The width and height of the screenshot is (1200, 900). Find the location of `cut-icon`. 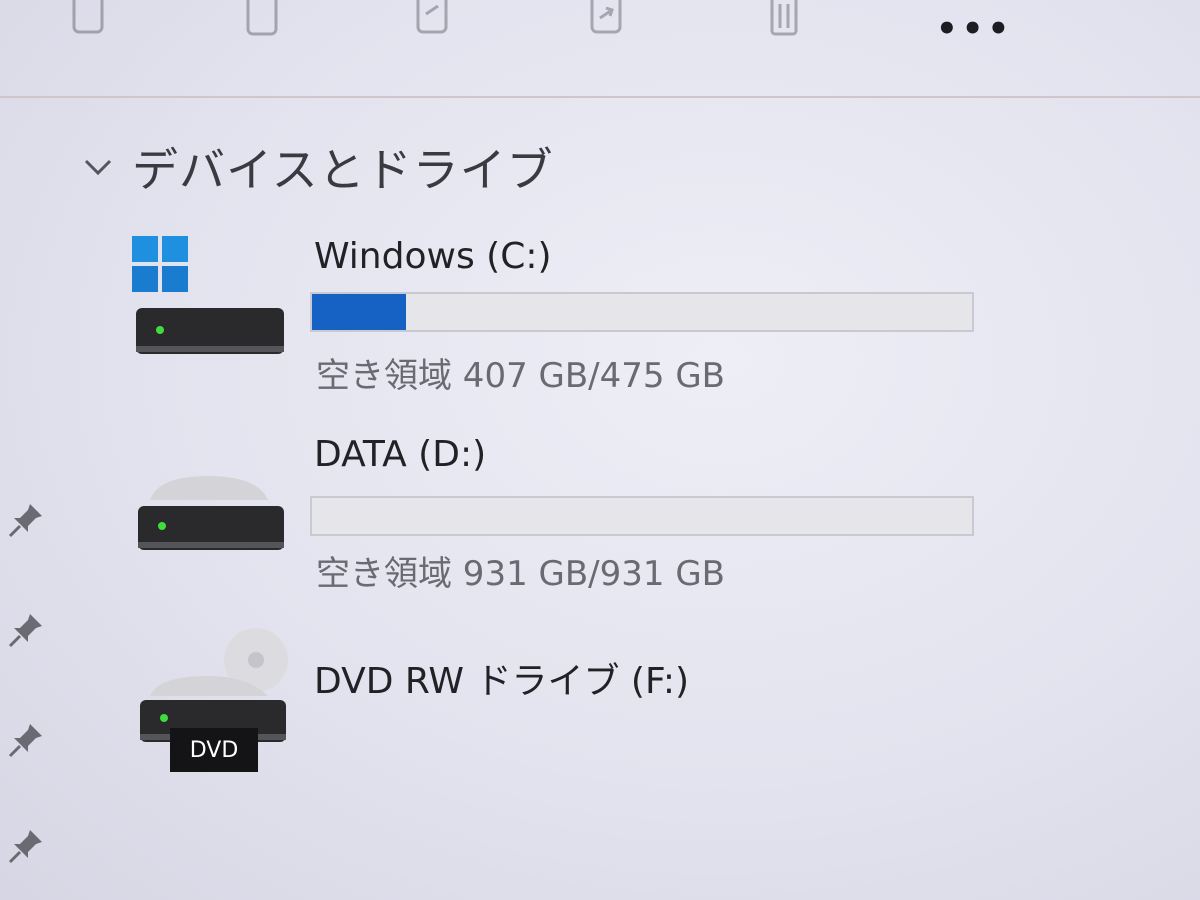

cut-icon is located at coordinates (88, 19).